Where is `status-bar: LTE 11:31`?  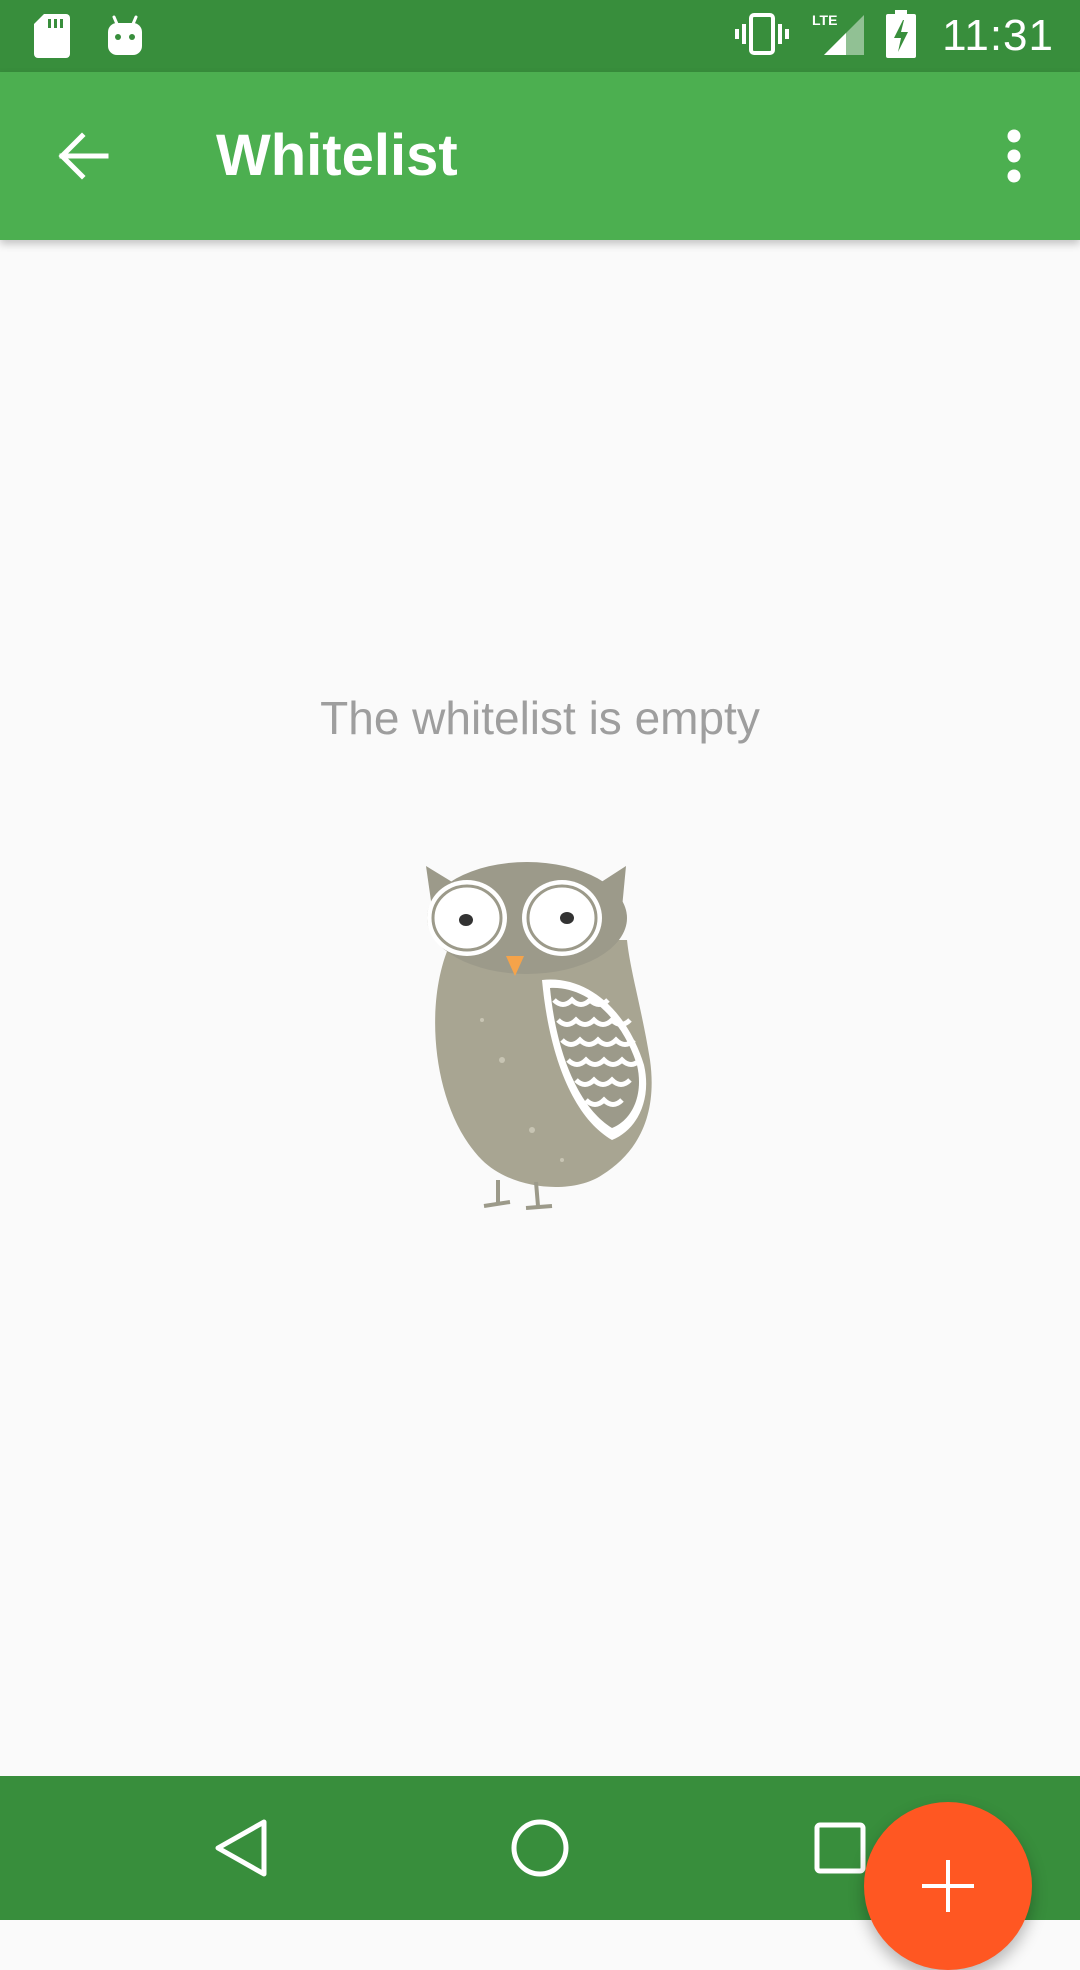 status-bar: LTE 11:31 is located at coordinates (540, 36).